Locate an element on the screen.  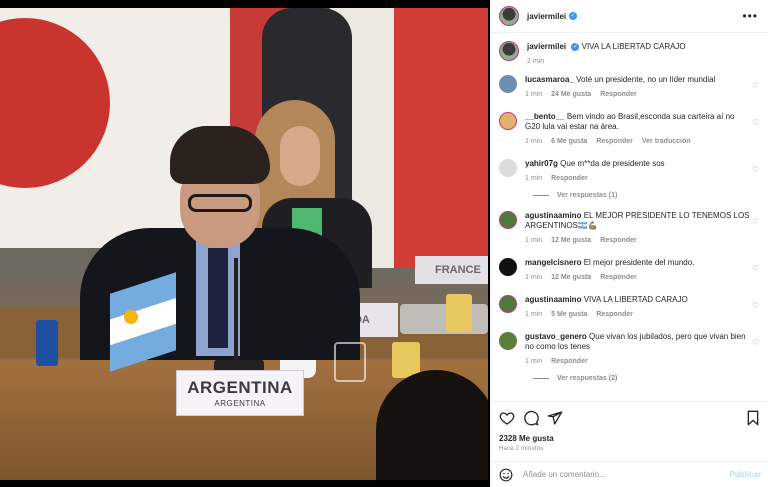
comment-text: Que m**da de presidente sos is located at coordinates (612, 163).